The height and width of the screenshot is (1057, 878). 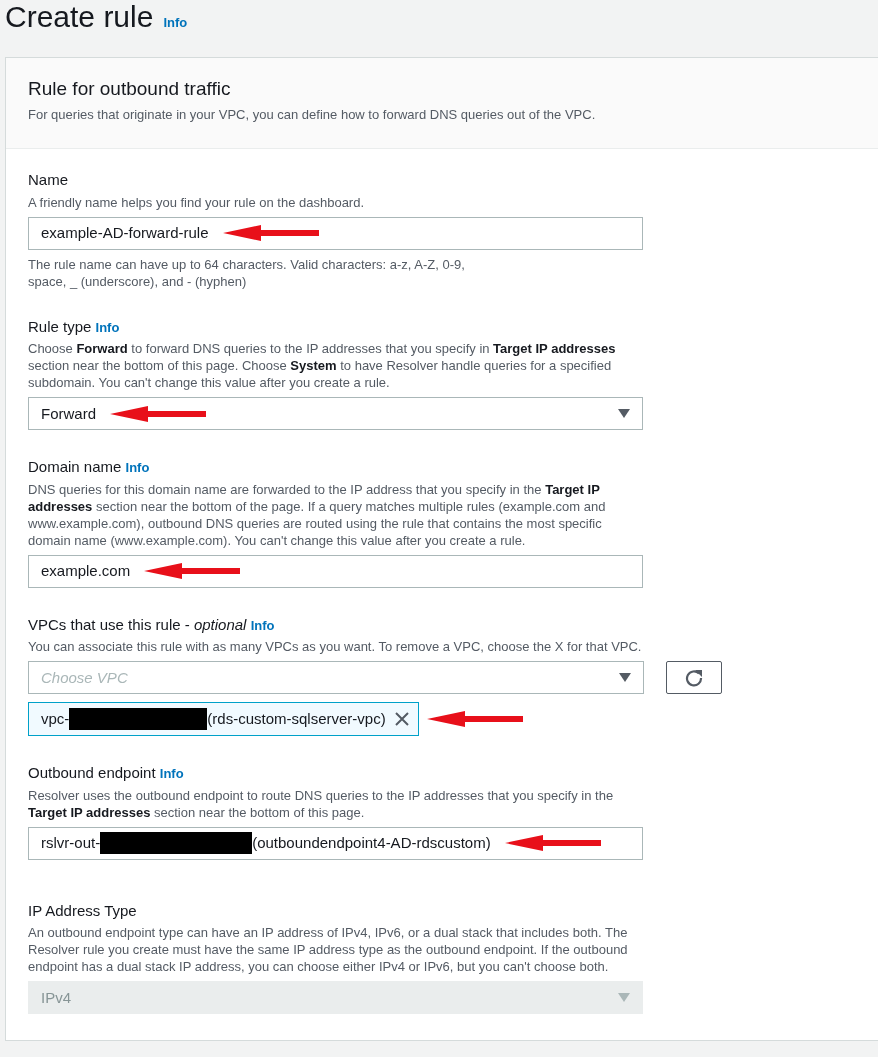 What do you see at coordinates (137, 624) in the screenshot?
I see `field-label: VPCs that use this rule - optional` at bounding box center [137, 624].